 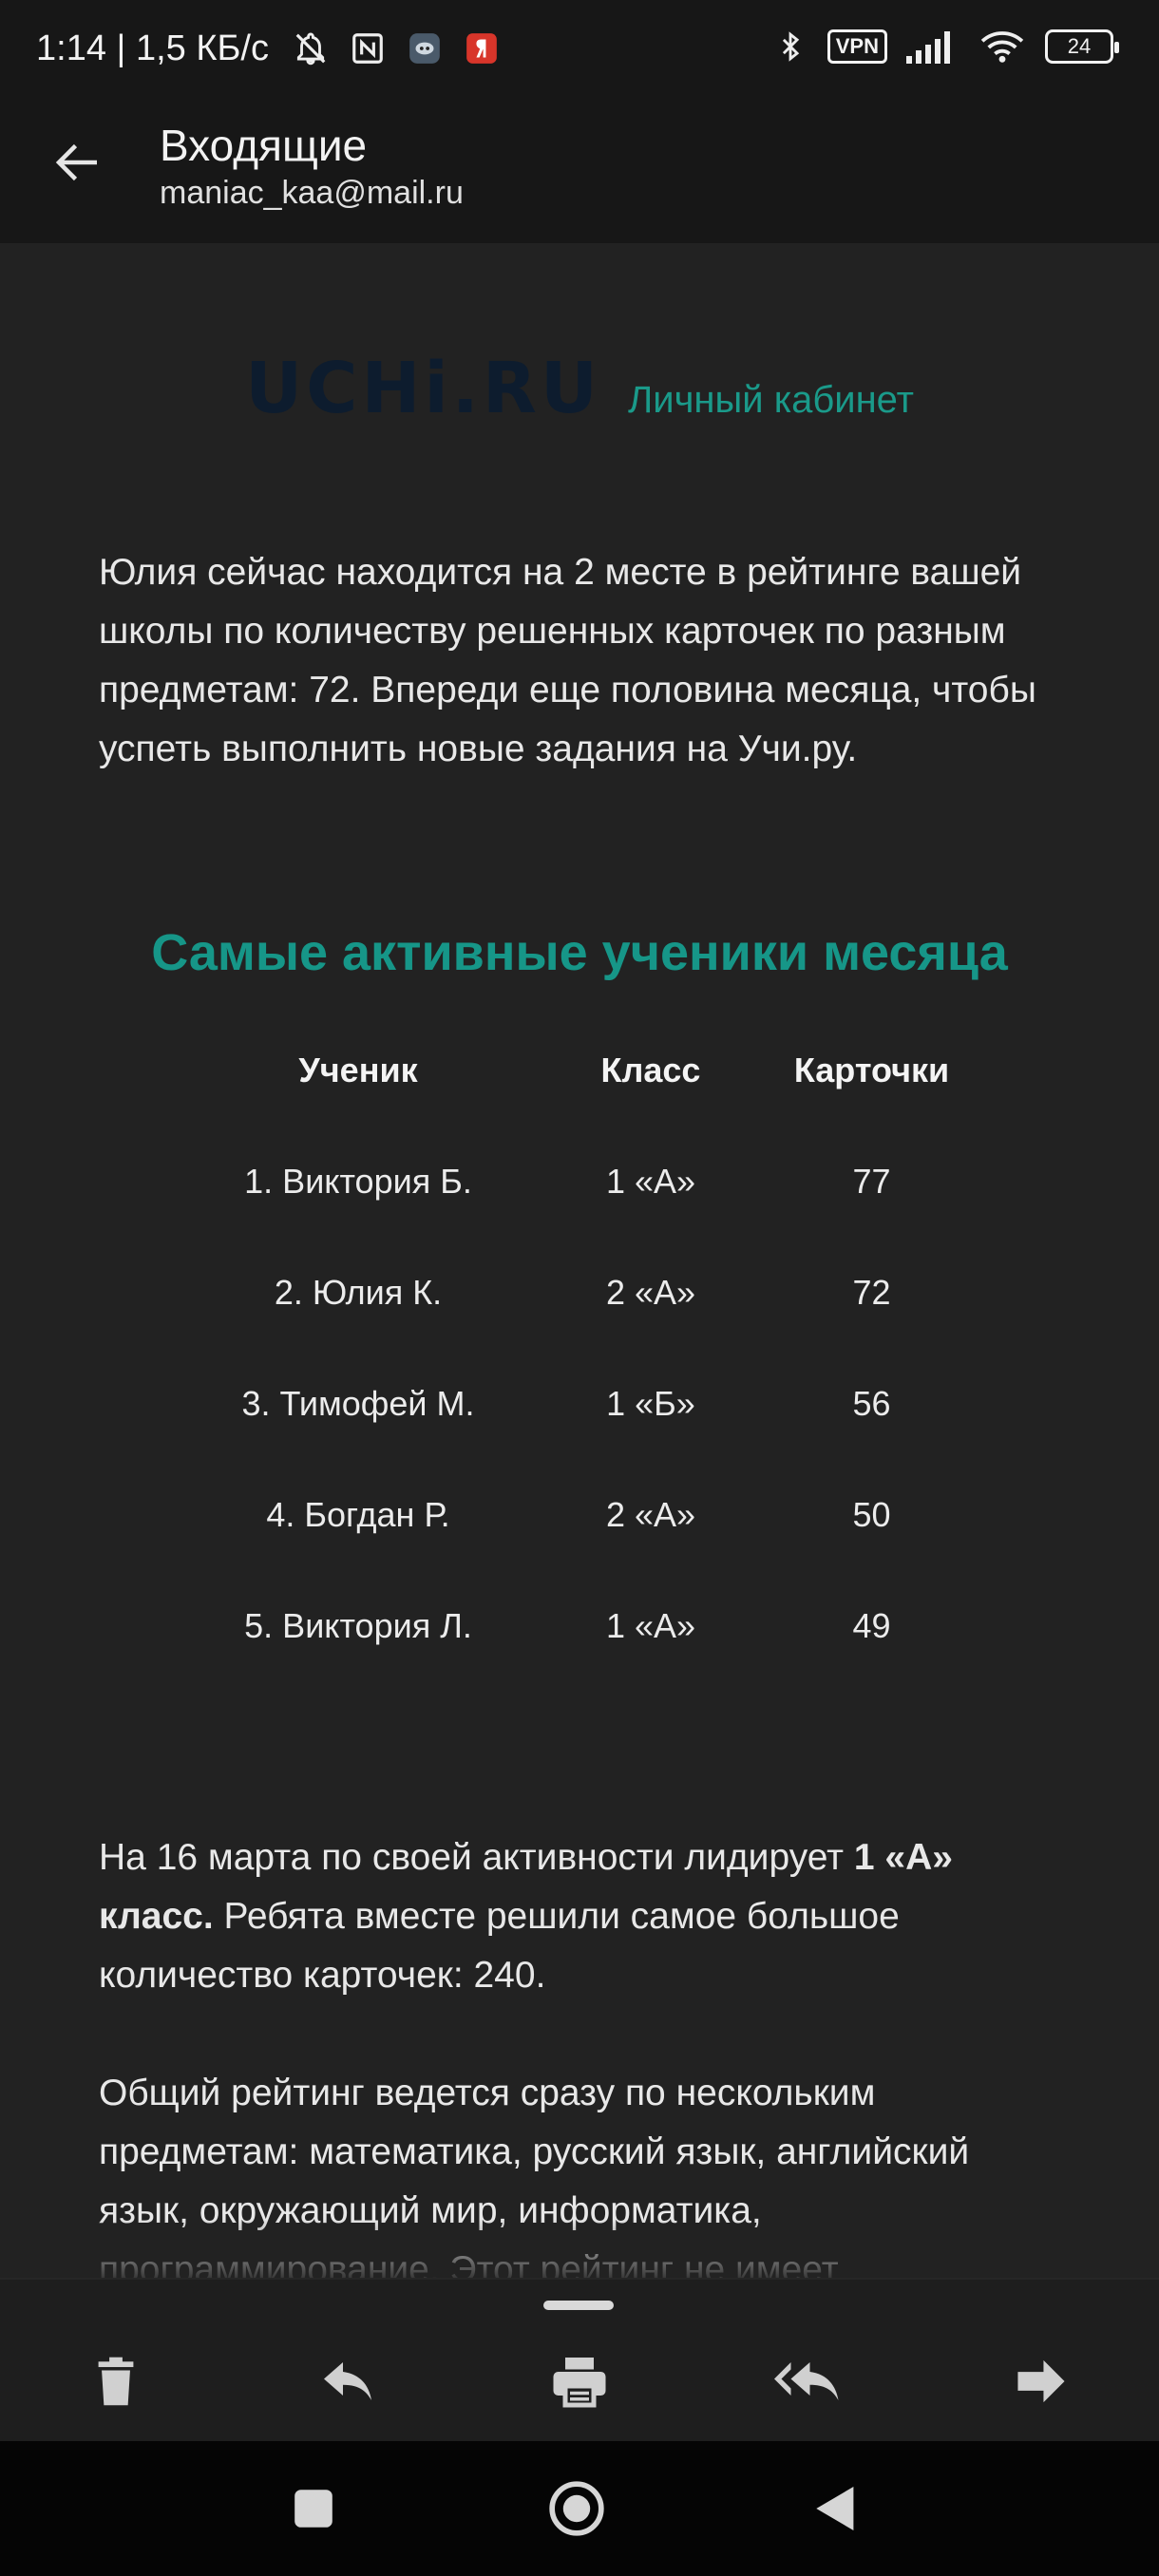 I want to click on status-system-icons: VPN 24, so click(x=945, y=46).